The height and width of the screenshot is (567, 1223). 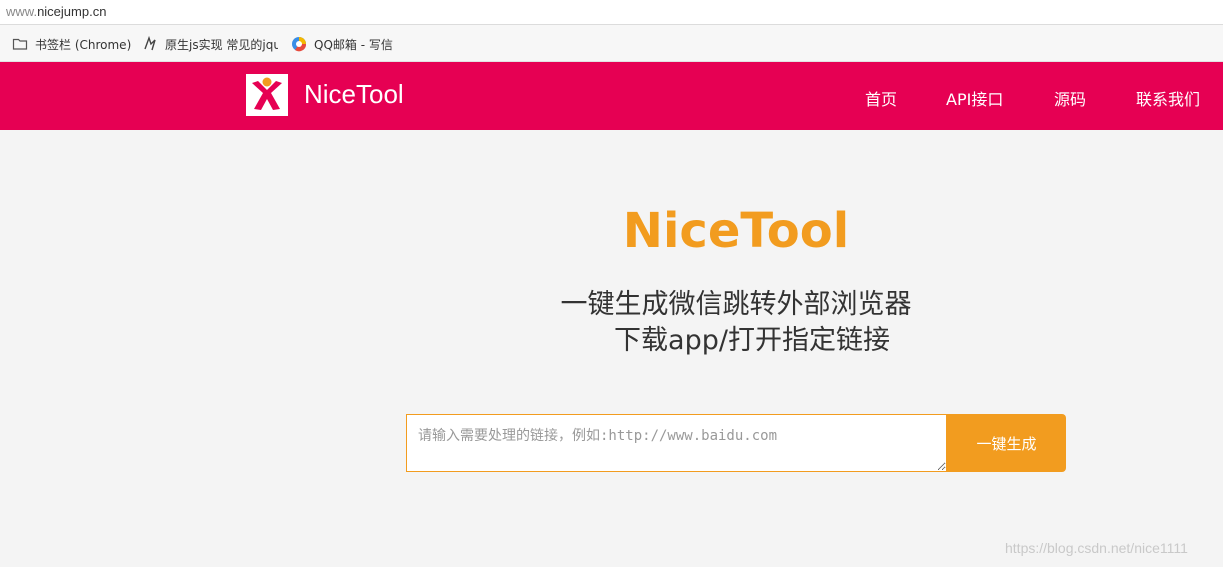 I want to click on generate-button: 一键生成, so click(x=1006, y=443).